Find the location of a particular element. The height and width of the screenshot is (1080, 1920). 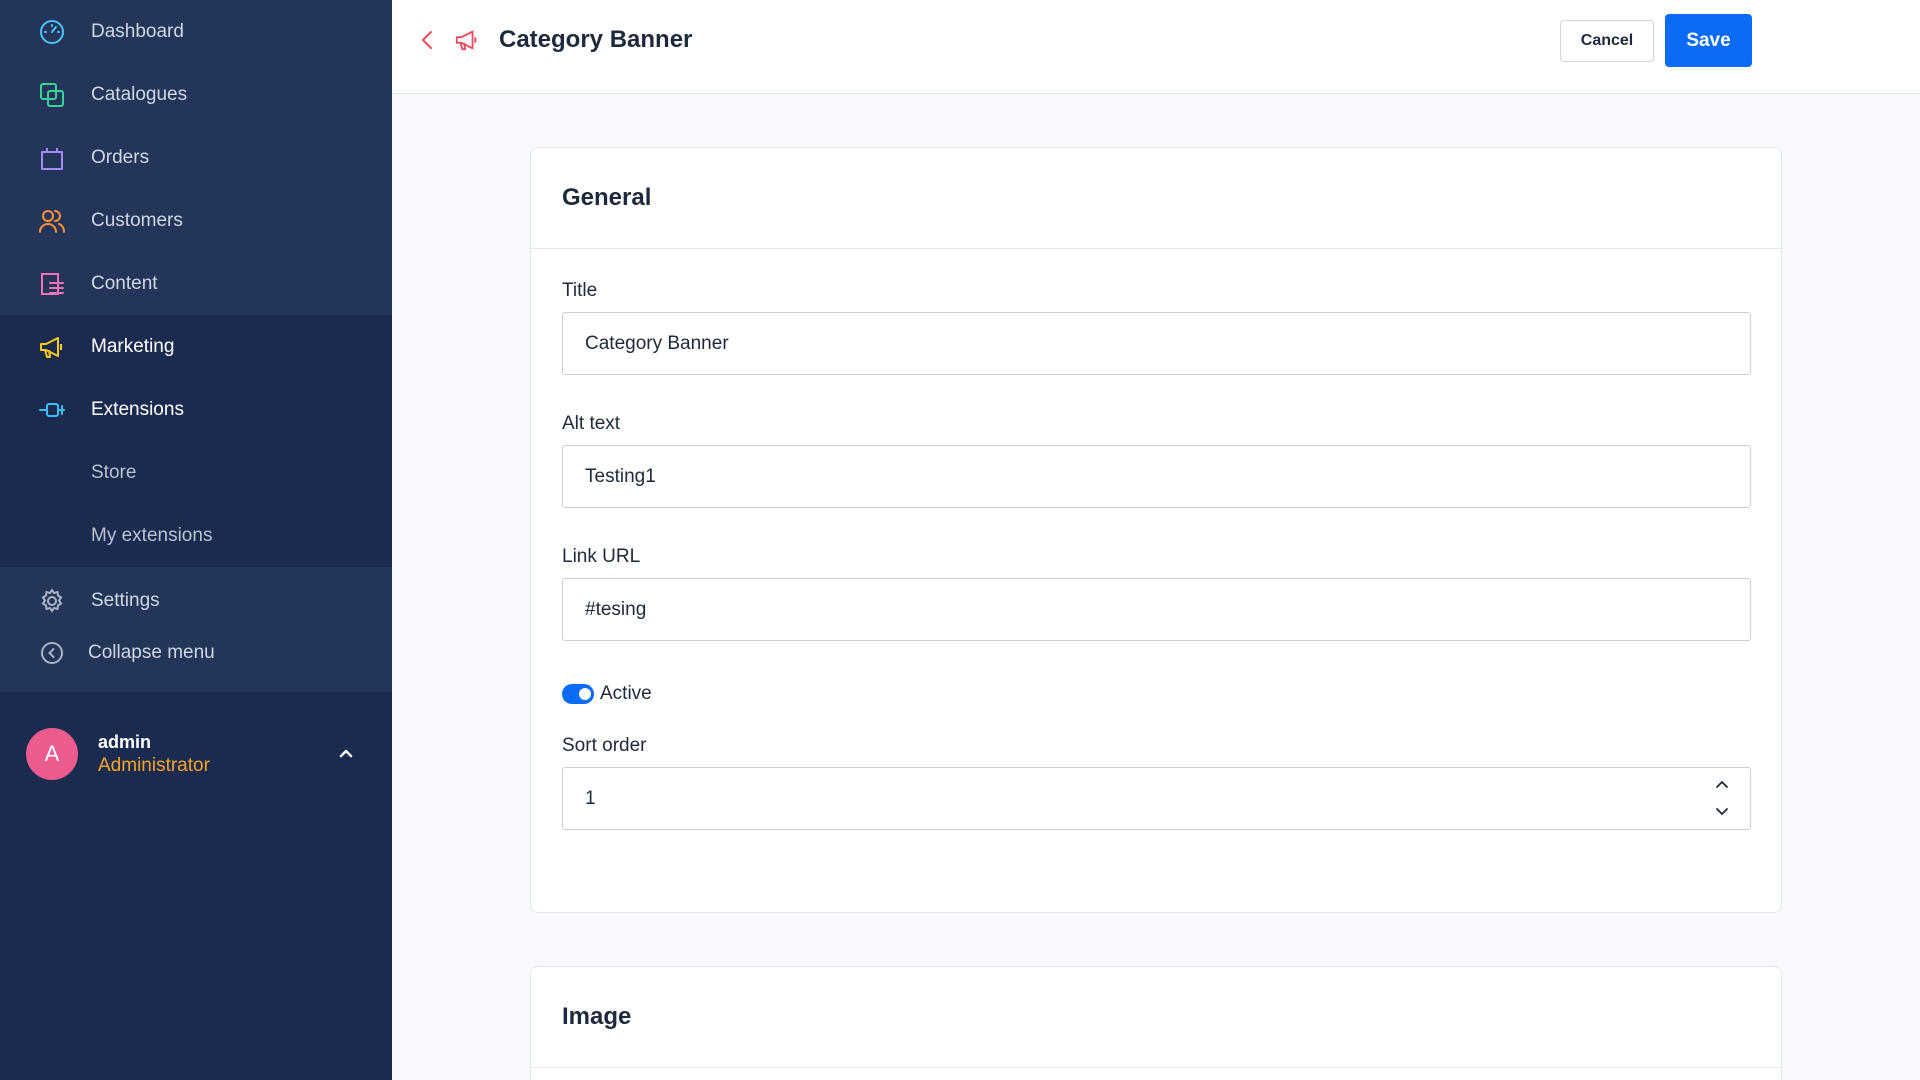

collapse-menu-button: Collapse menu is located at coordinates (196, 653).